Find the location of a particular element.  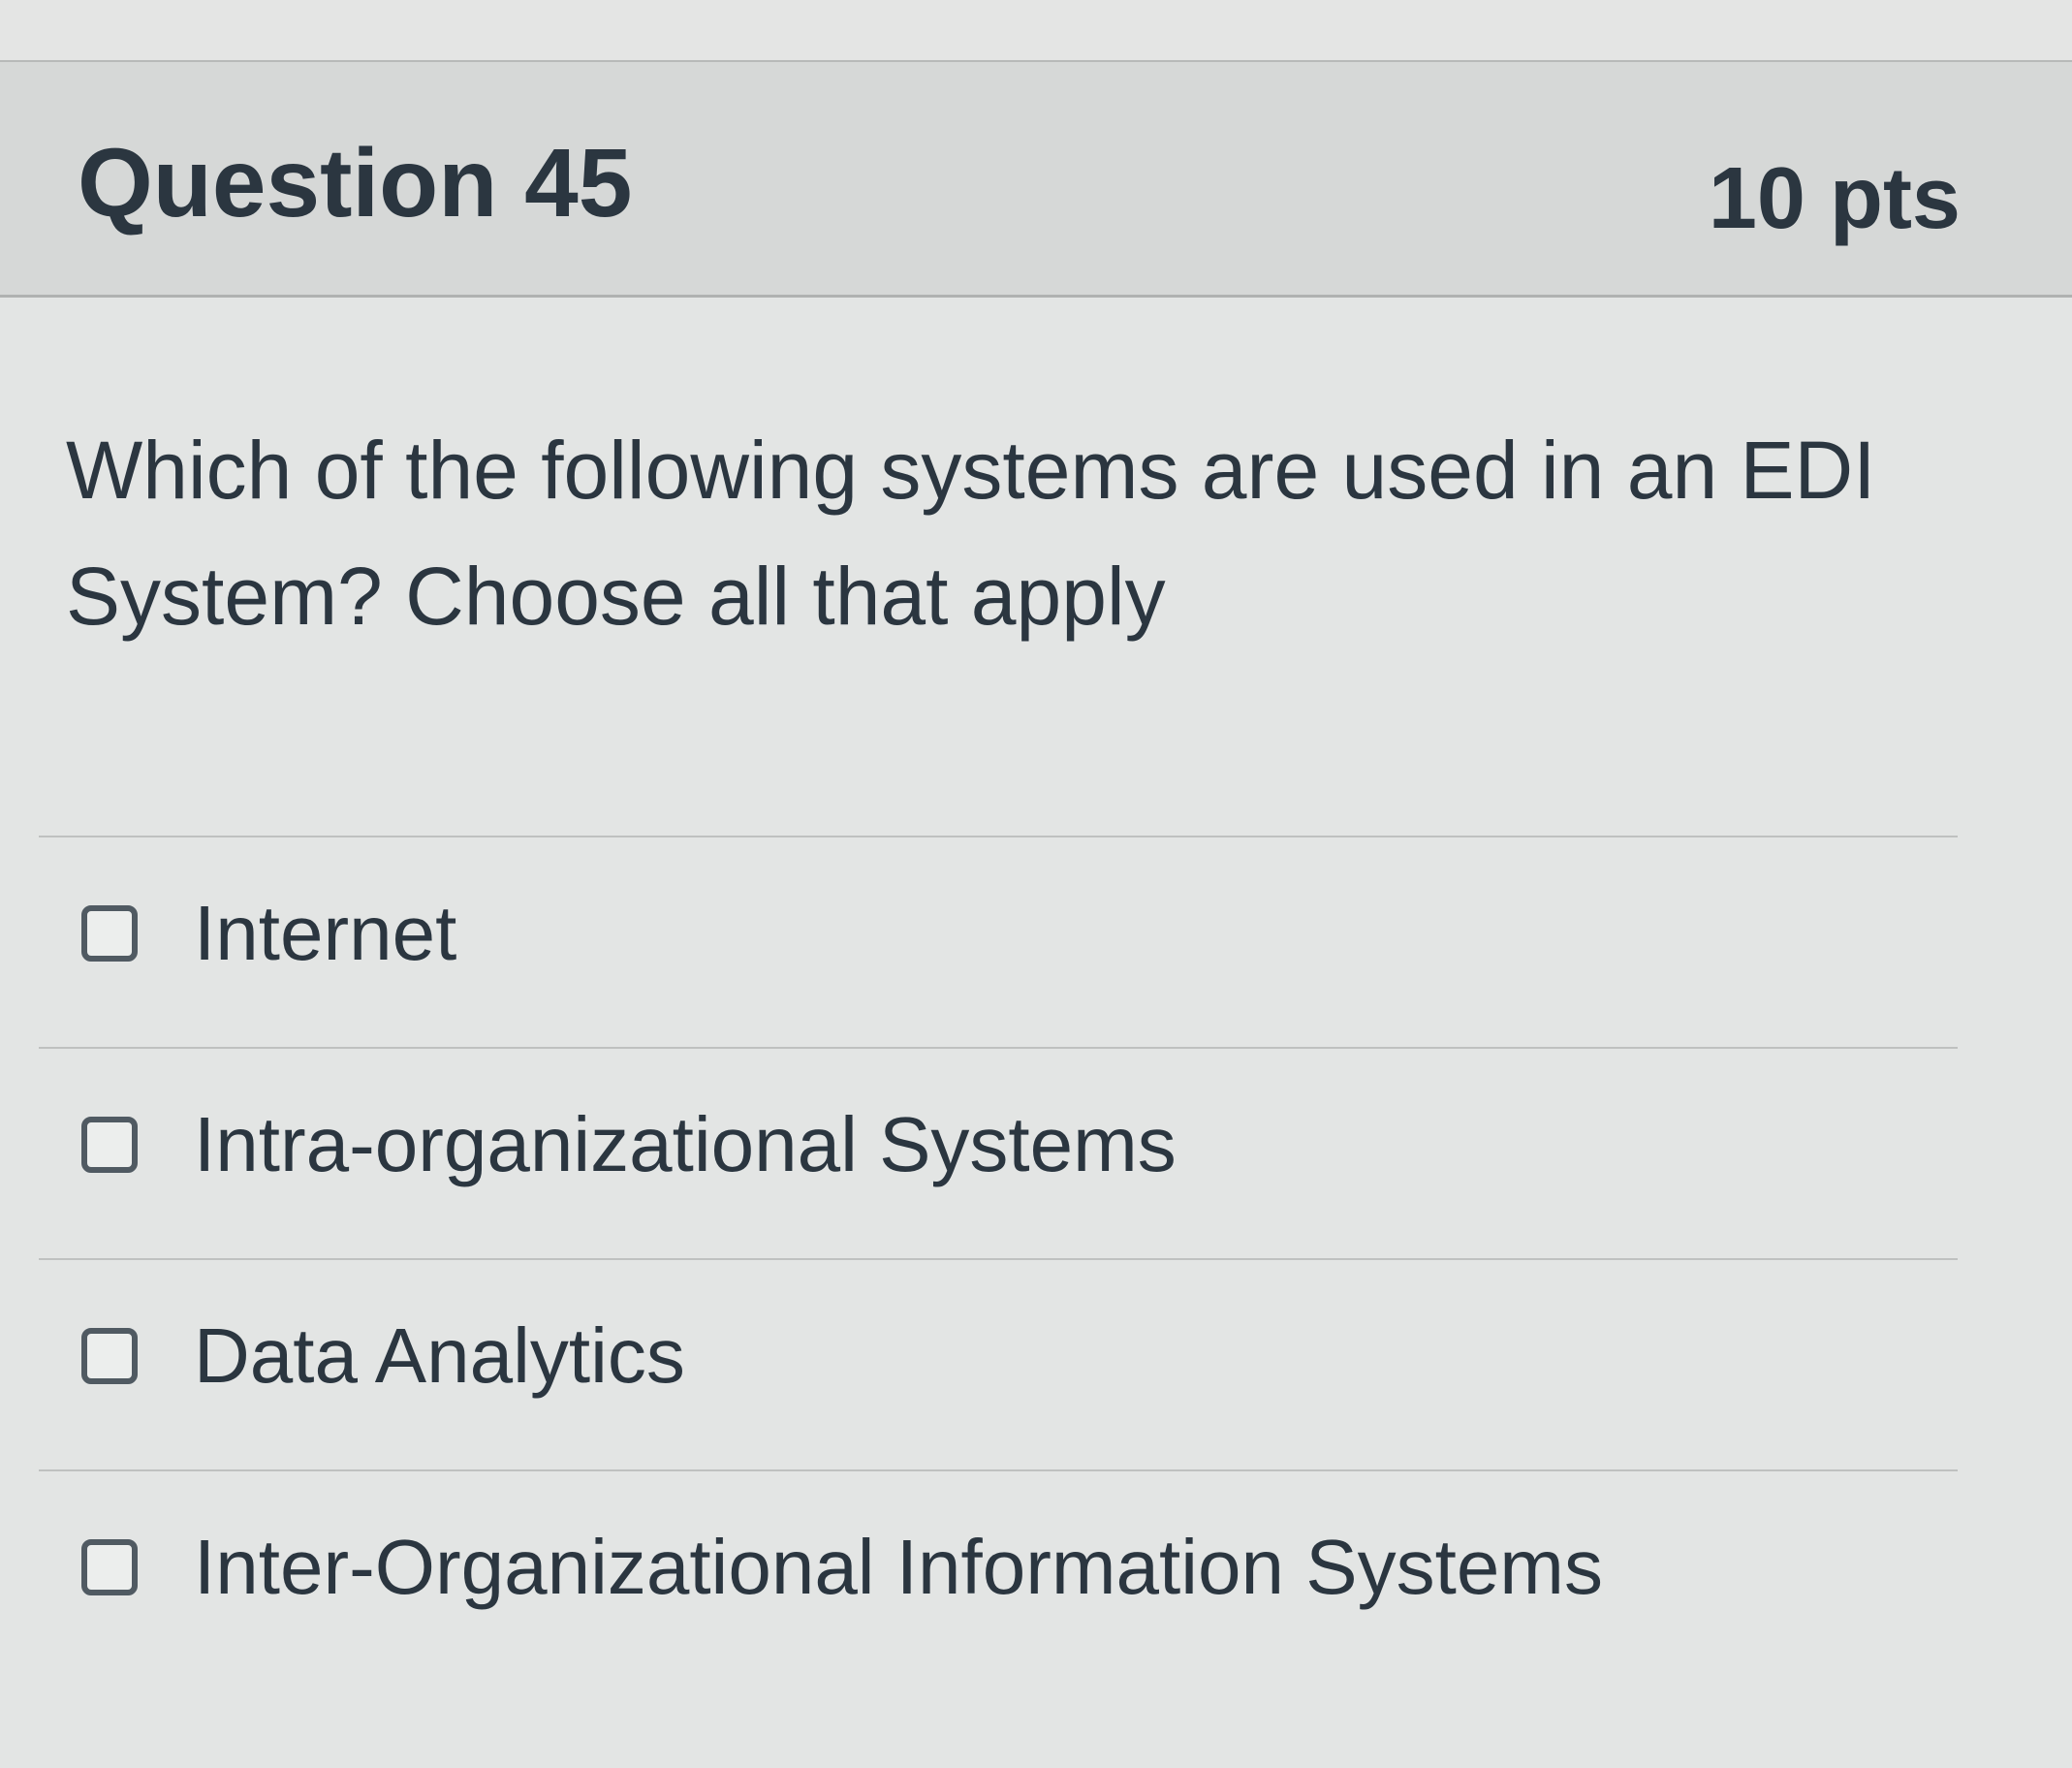

answer-label: Data Analytics is located at coordinates (440, 1356).